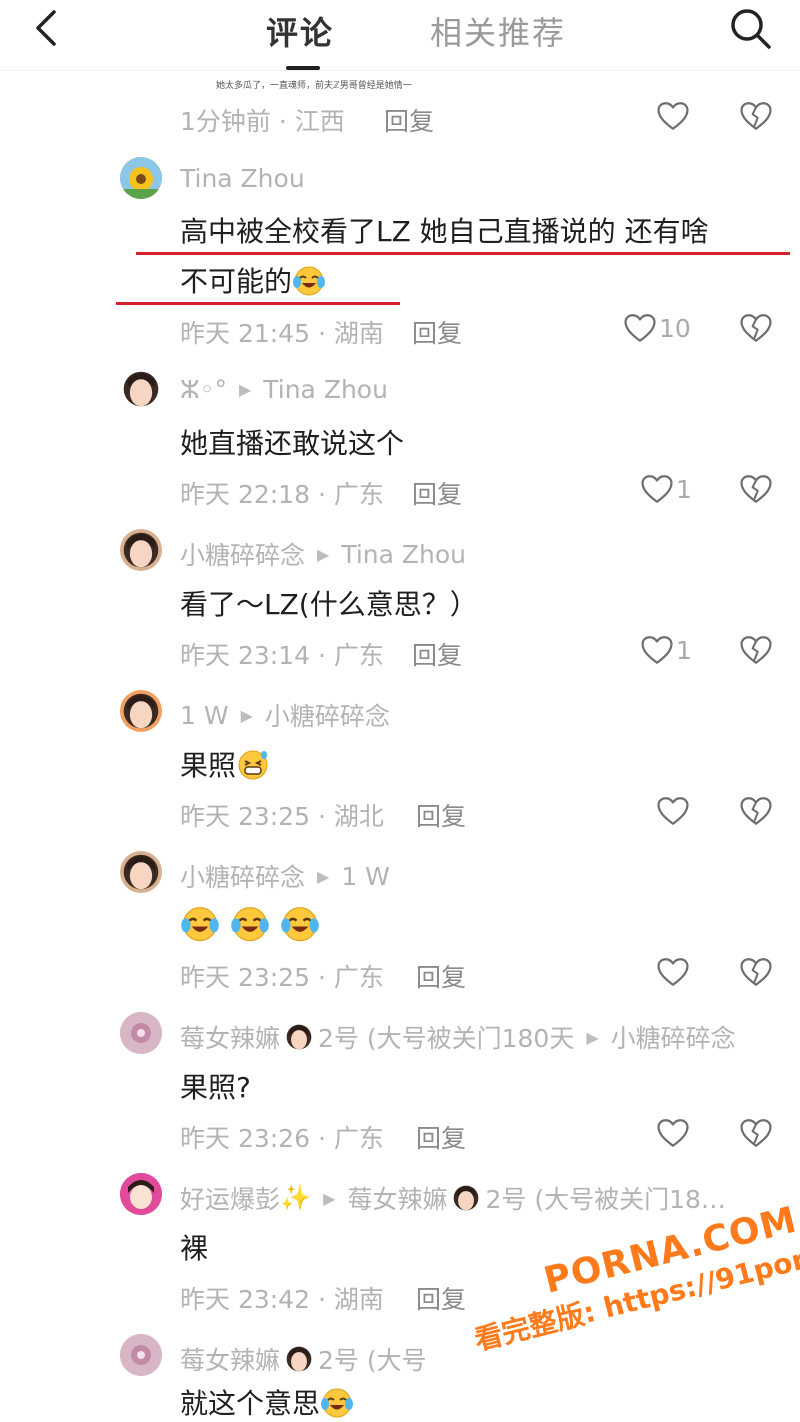  Describe the element at coordinates (282, 333) in the screenshot. I see `comment-meta-time: 昨天 21:45 · 湖南` at that location.